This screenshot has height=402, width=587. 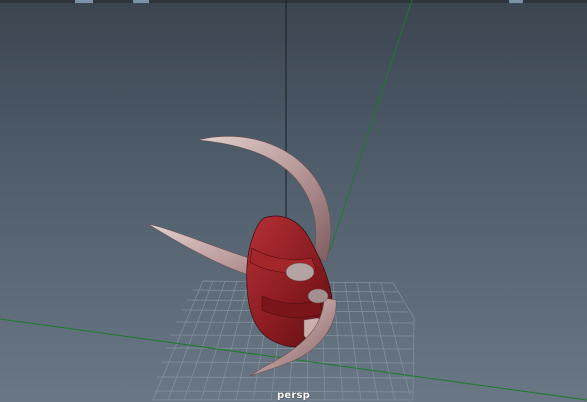 I want to click on camera-name-label: persp, so click(x=293, y=395).